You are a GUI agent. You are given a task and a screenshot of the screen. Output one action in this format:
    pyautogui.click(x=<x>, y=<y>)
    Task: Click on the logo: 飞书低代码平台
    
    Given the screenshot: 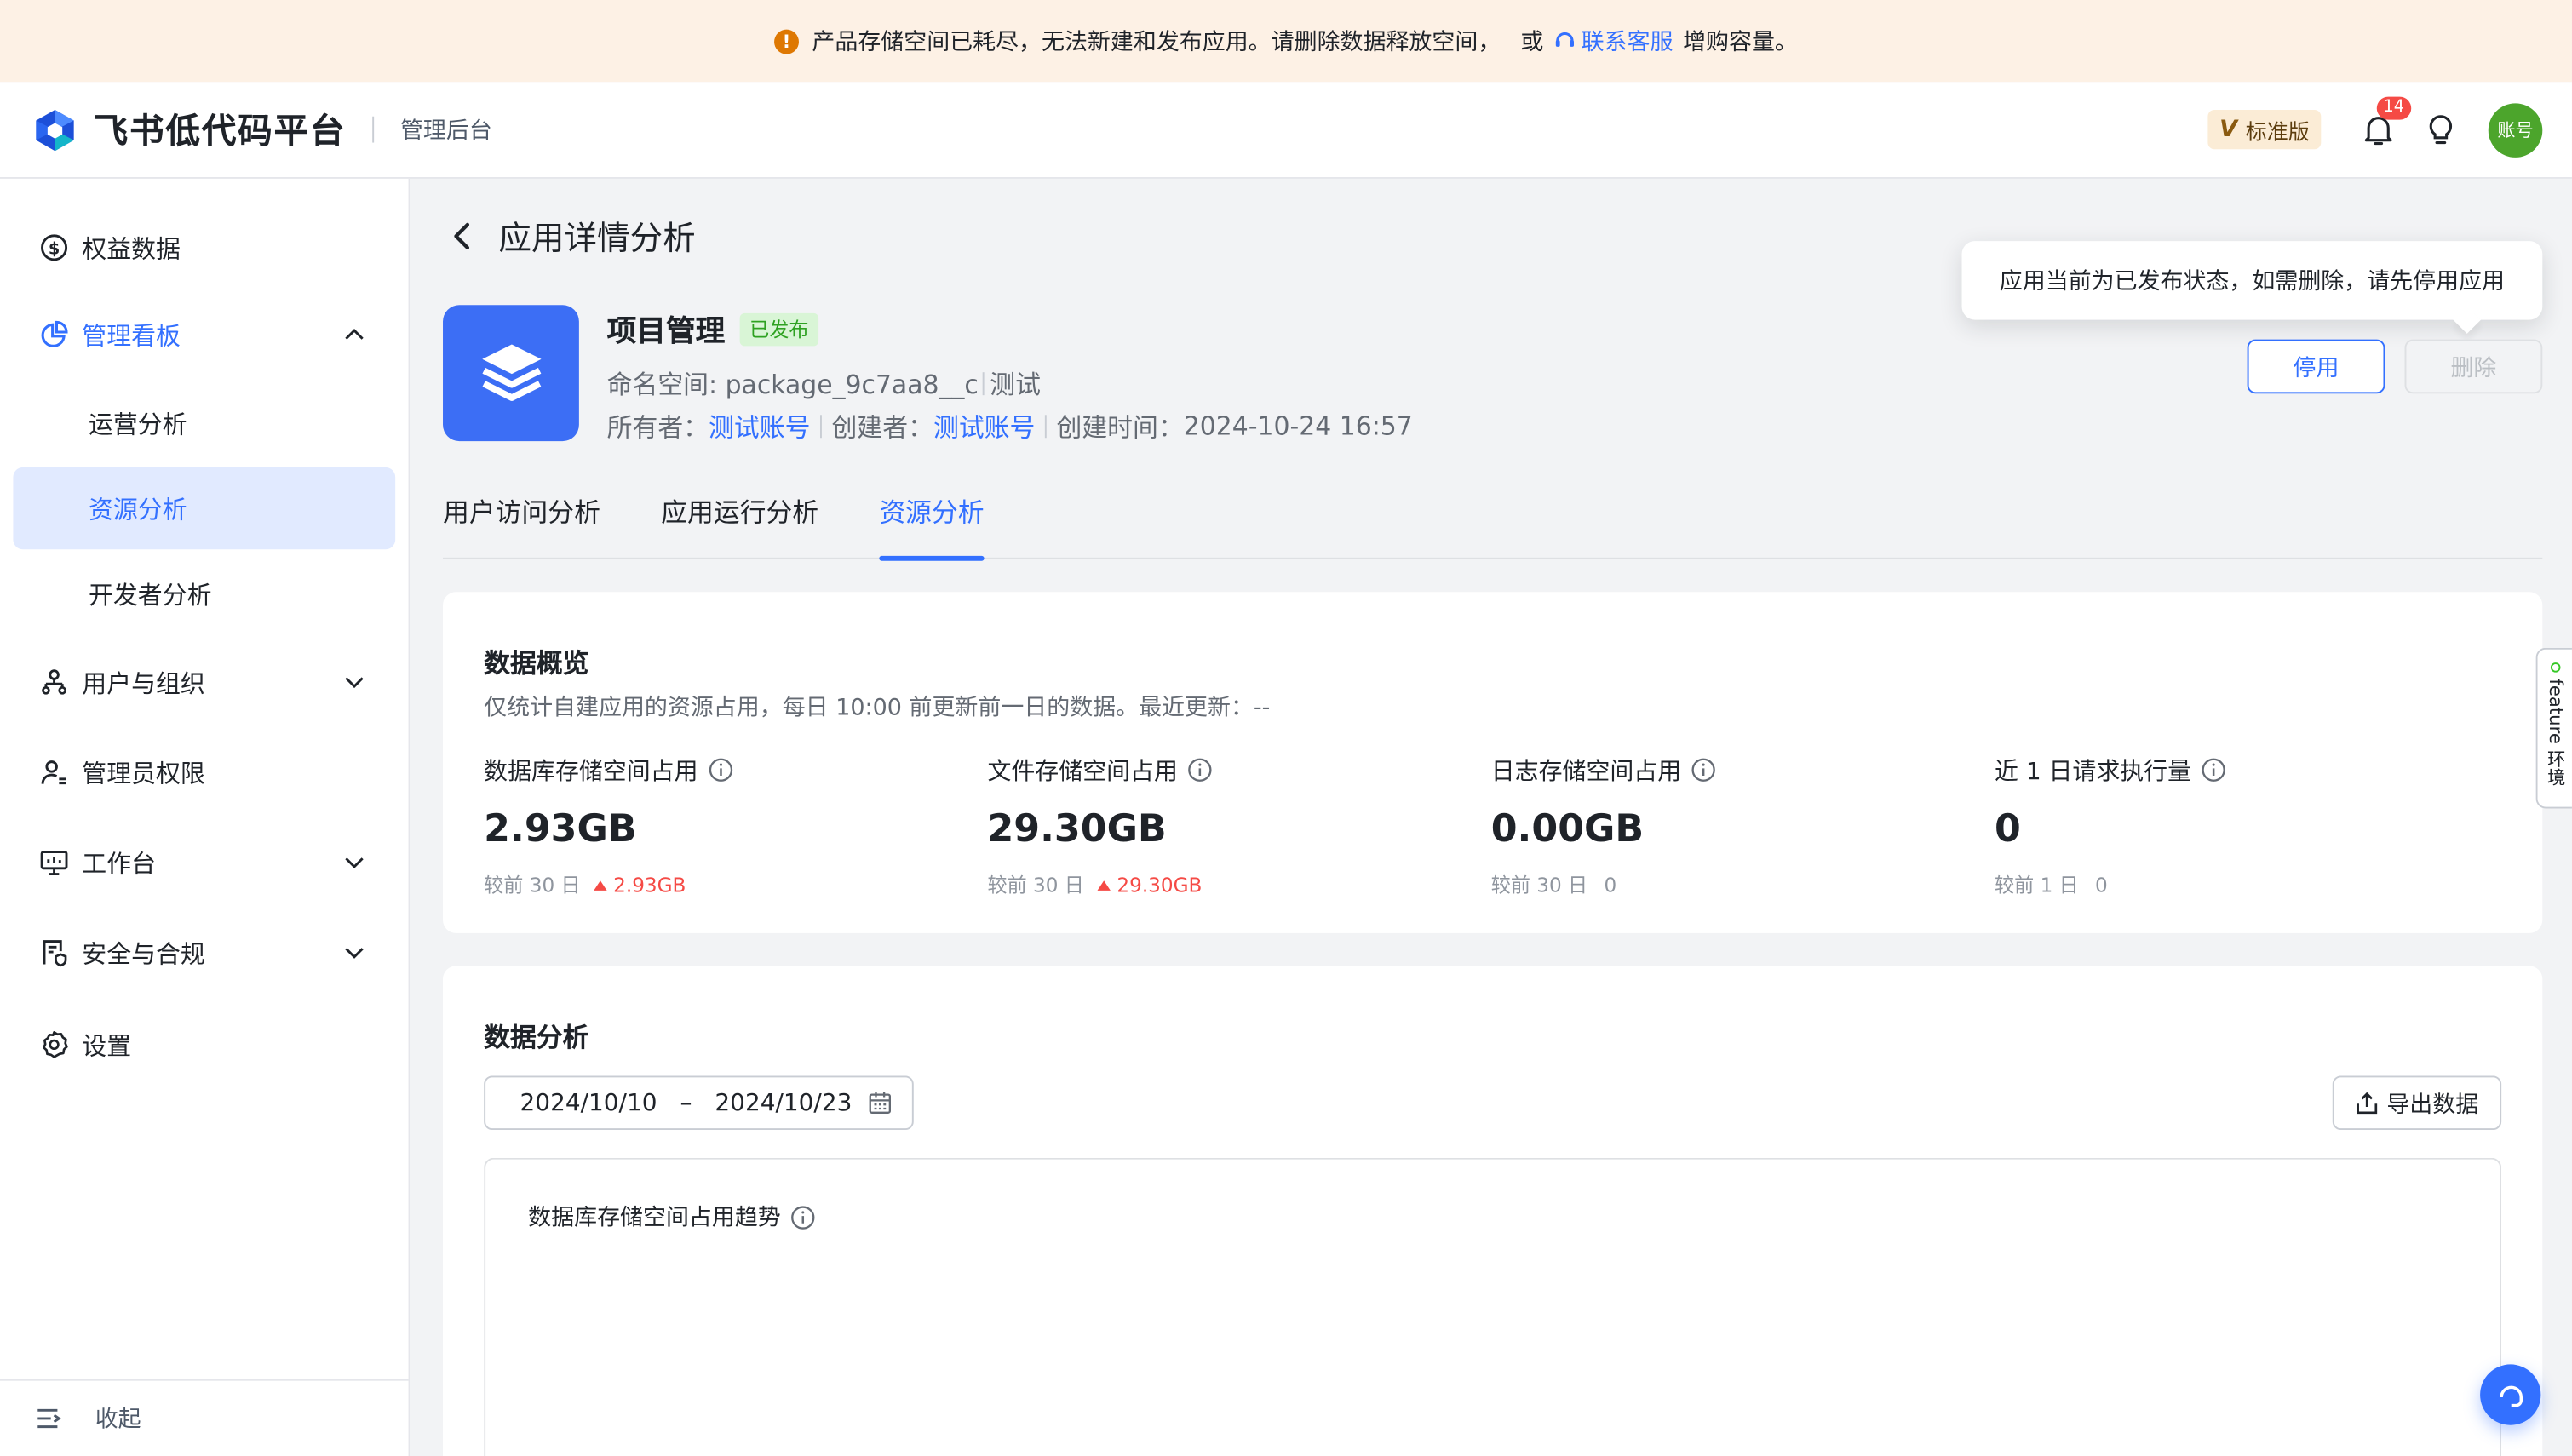 What is the action you would take?
    pyautogui.click(x=190, y=129)
    